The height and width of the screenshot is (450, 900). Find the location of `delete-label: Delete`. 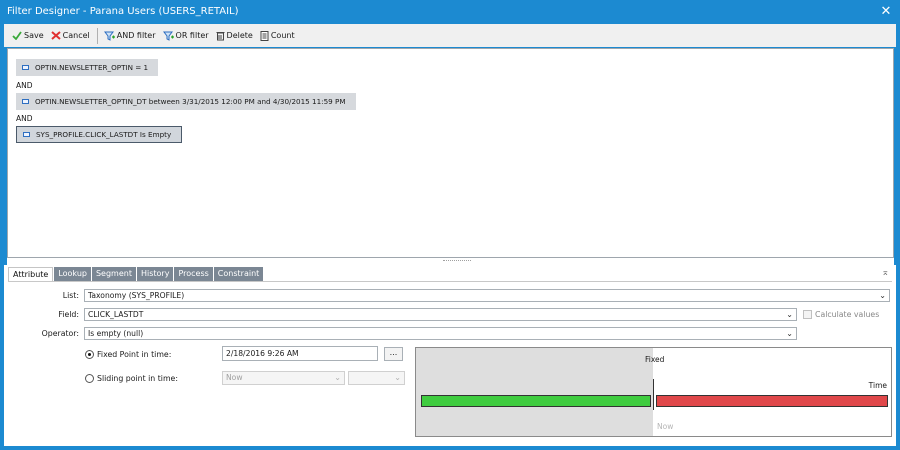

delete-label: Delete is located at coordinates (239, 35).